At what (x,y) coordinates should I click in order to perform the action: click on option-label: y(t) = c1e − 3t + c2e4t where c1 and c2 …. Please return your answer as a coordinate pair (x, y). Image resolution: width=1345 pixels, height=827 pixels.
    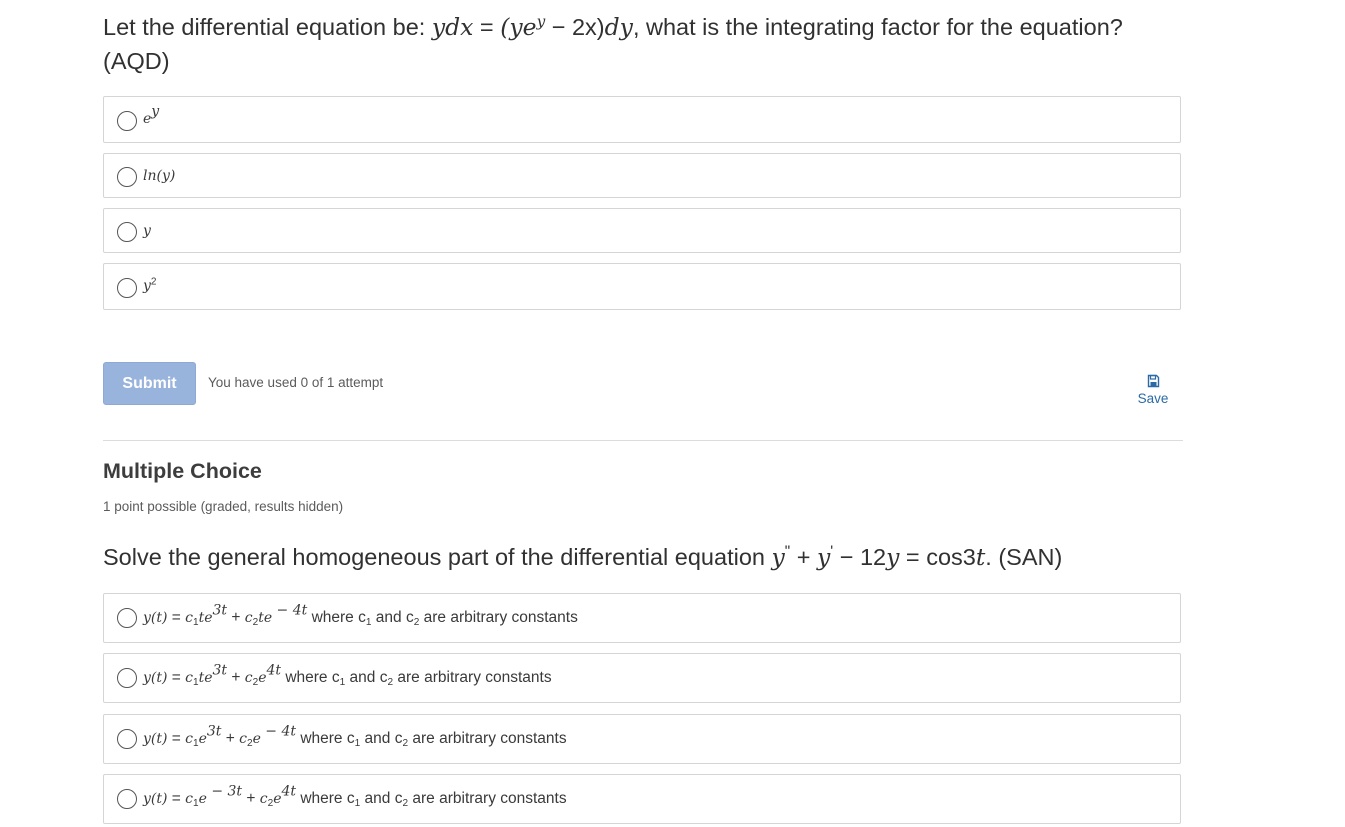
    Looking at the image, I should click on (355, 796).